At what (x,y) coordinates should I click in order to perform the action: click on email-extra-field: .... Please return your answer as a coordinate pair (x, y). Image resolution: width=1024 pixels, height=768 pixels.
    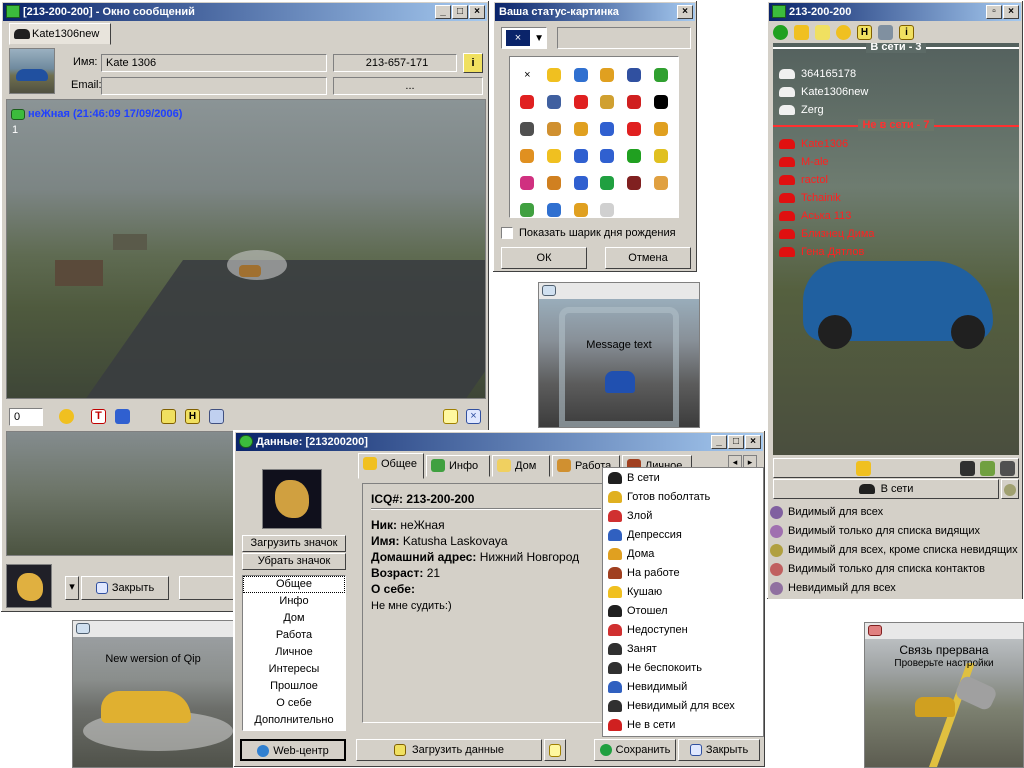
    Looking at the image, I should click on (408, 86).